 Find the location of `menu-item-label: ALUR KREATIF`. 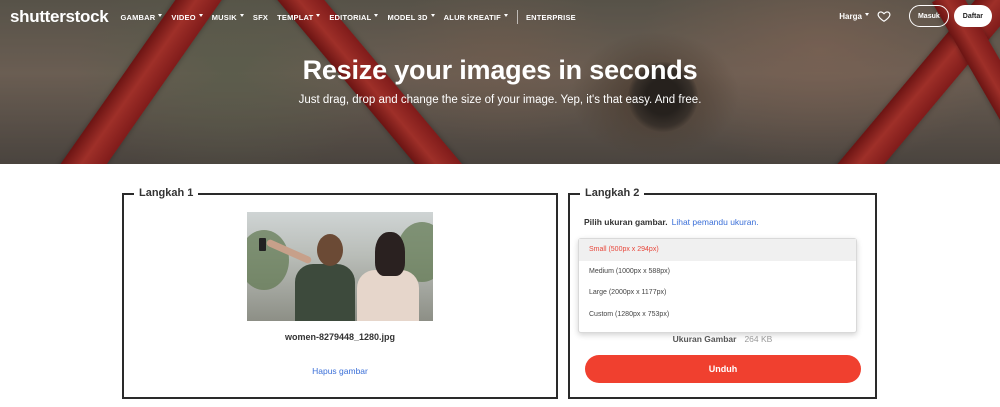

menu-item-label: ALUR KREATIF is located at coordinates (472, 17).